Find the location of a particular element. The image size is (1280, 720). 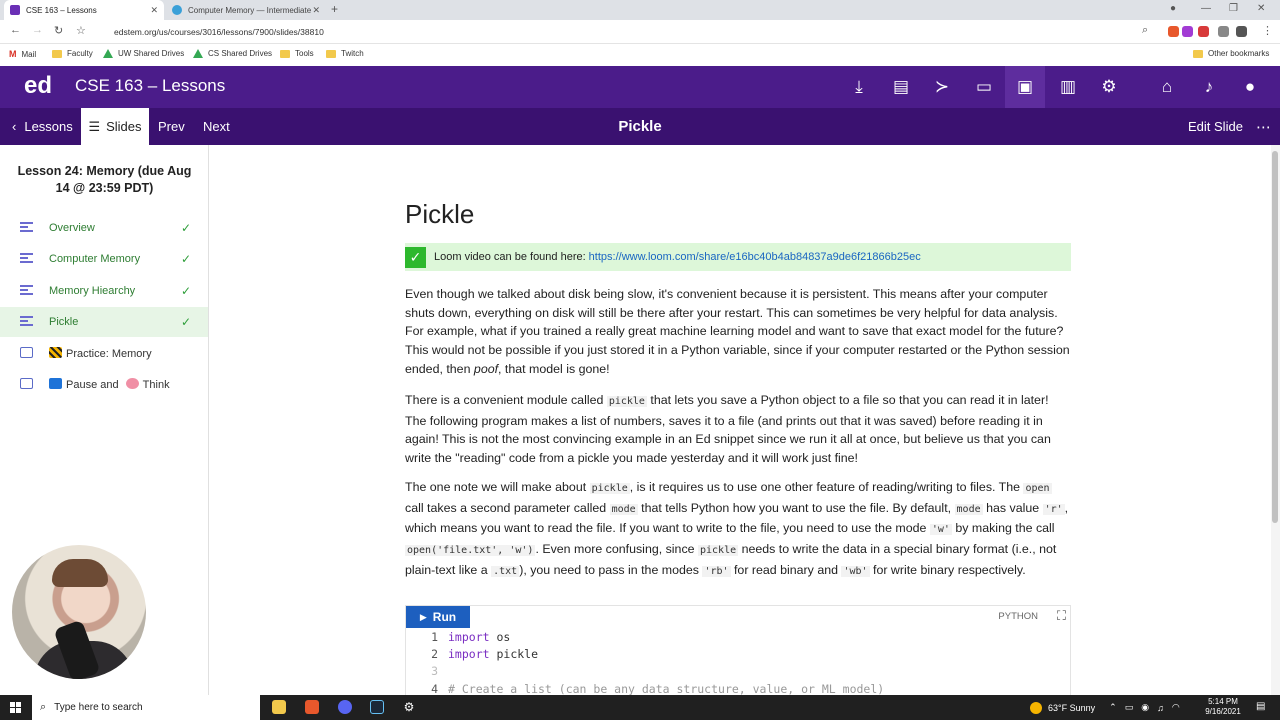

scrollbar-thumb is located at coordinates (1275, 337).